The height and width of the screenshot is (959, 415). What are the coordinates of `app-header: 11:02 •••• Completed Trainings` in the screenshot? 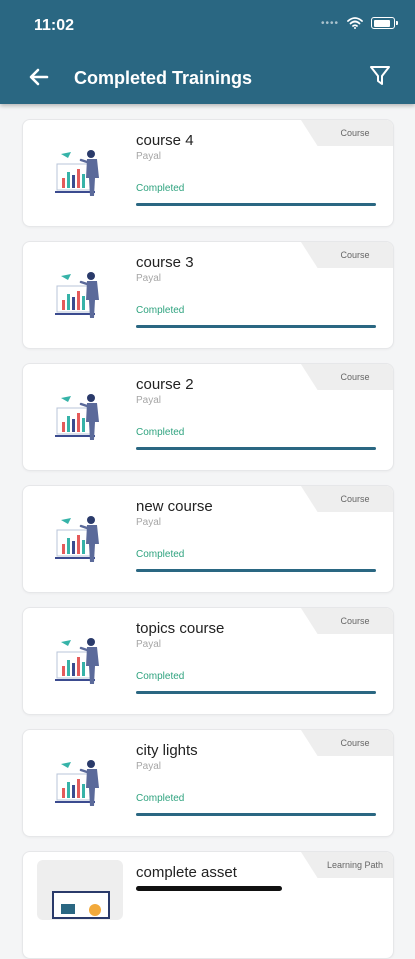 It's located at (207, 52).